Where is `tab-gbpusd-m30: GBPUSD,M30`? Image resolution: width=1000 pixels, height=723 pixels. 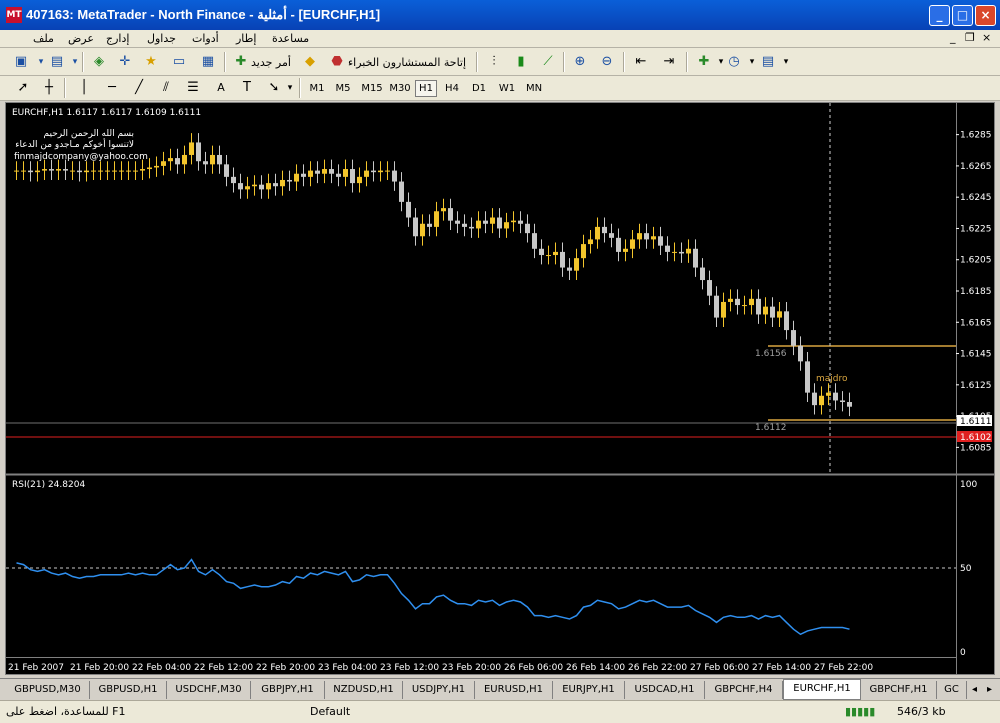 tab-gbpusd-m30: GBPUSD,M30 is located at coordinates (48, 690).